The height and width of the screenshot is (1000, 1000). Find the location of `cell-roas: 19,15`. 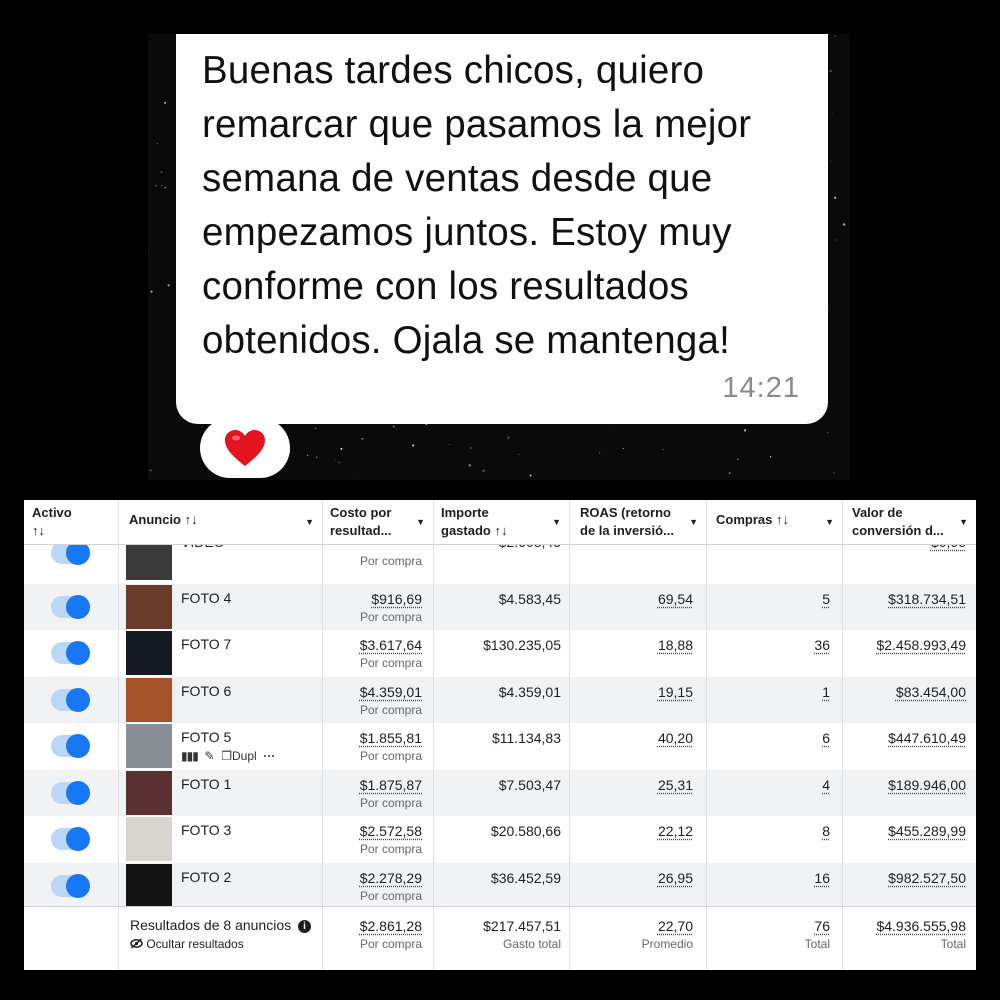

cell-roas: 19,15 is located at coordinates (631, 692).